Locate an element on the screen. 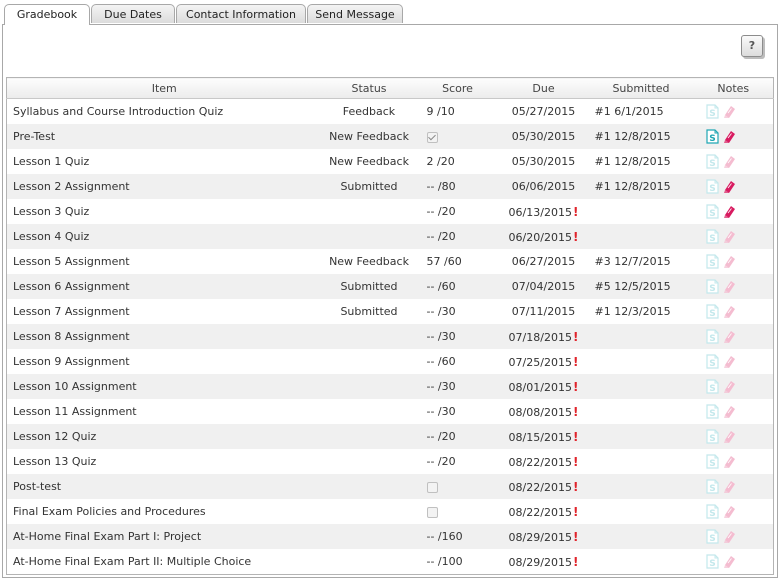 The width and height of the screenshot is (780, 580). row-item: Lesson 2 Assignment is located at coordinates (164, 186).